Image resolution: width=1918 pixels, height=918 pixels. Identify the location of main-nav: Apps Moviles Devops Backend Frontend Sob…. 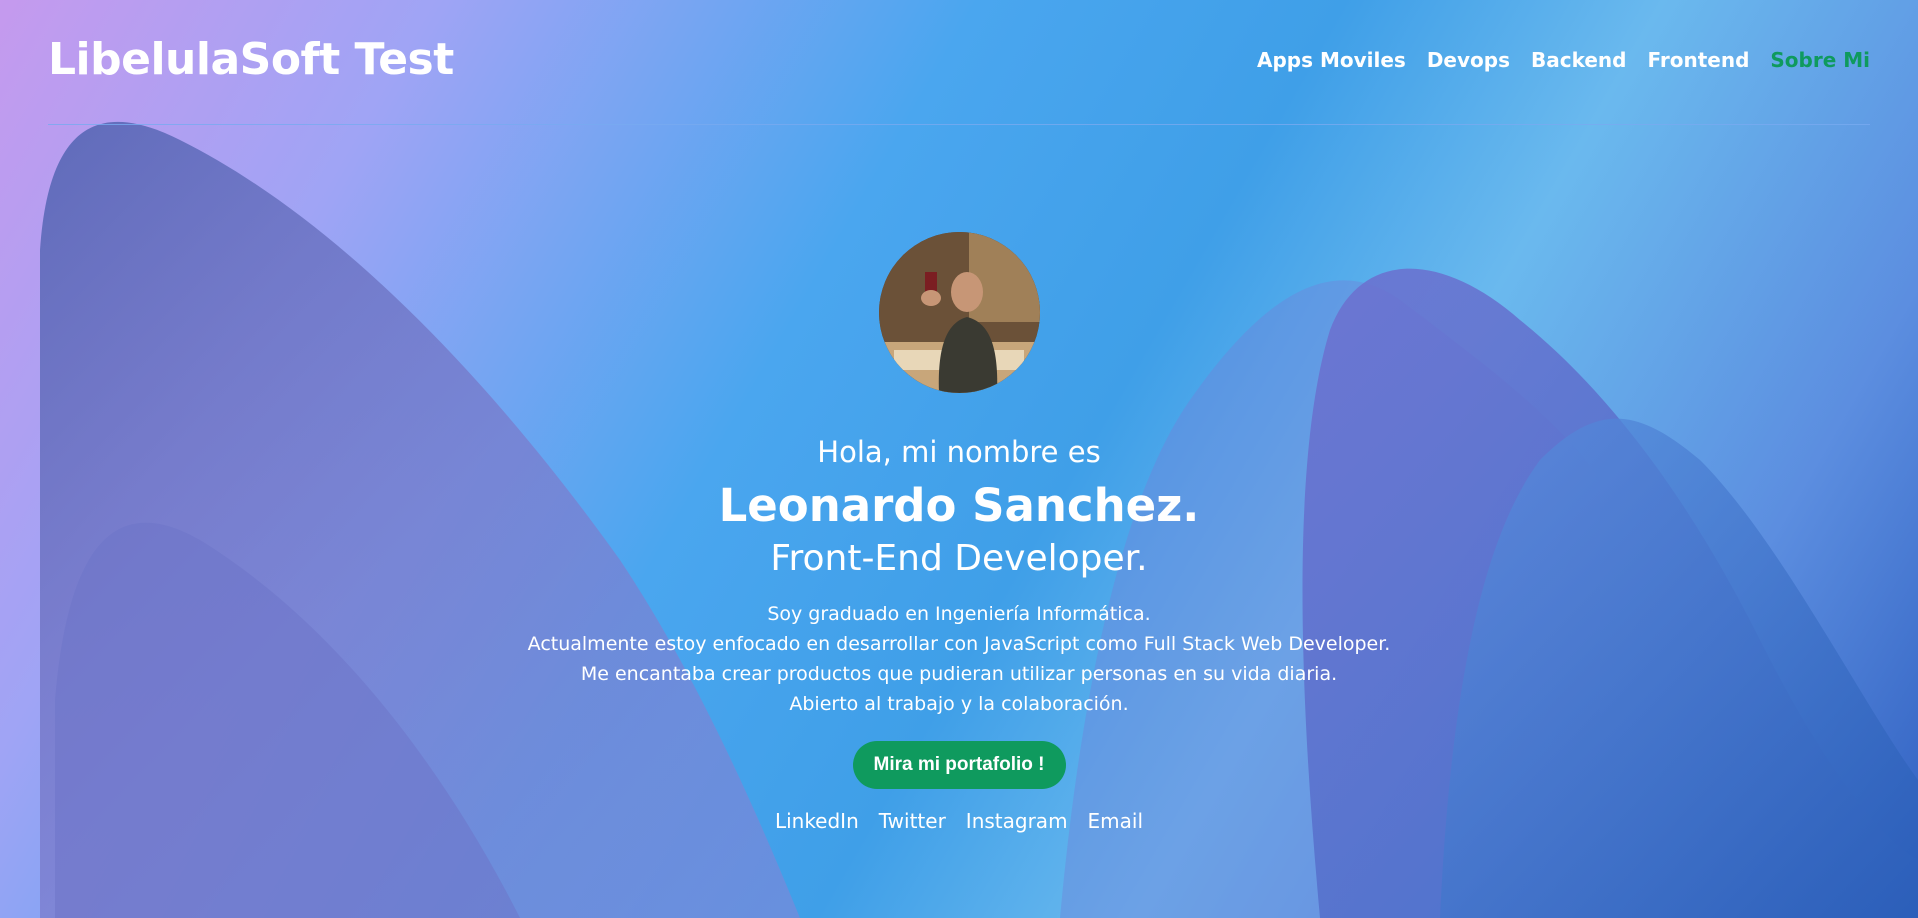
(1563, 60).